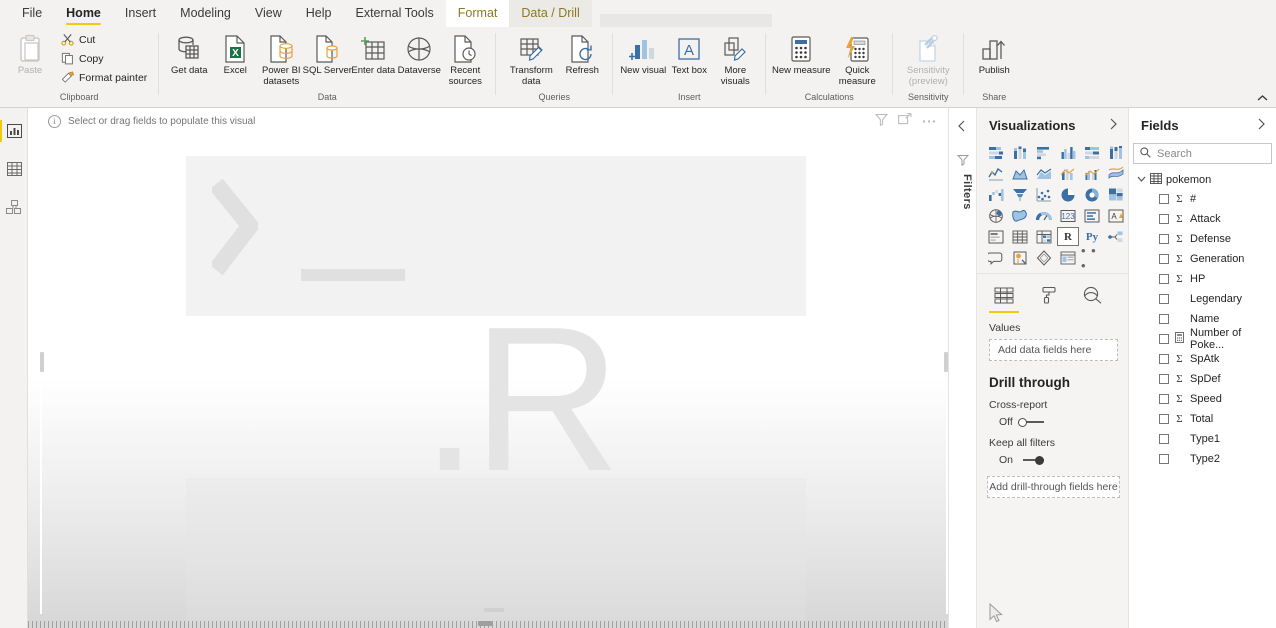  What do you see at coordinates (1202, 299) in the screenshot?
I see `field-item-legendary: Legendary` at bounding box center [1202, 299].